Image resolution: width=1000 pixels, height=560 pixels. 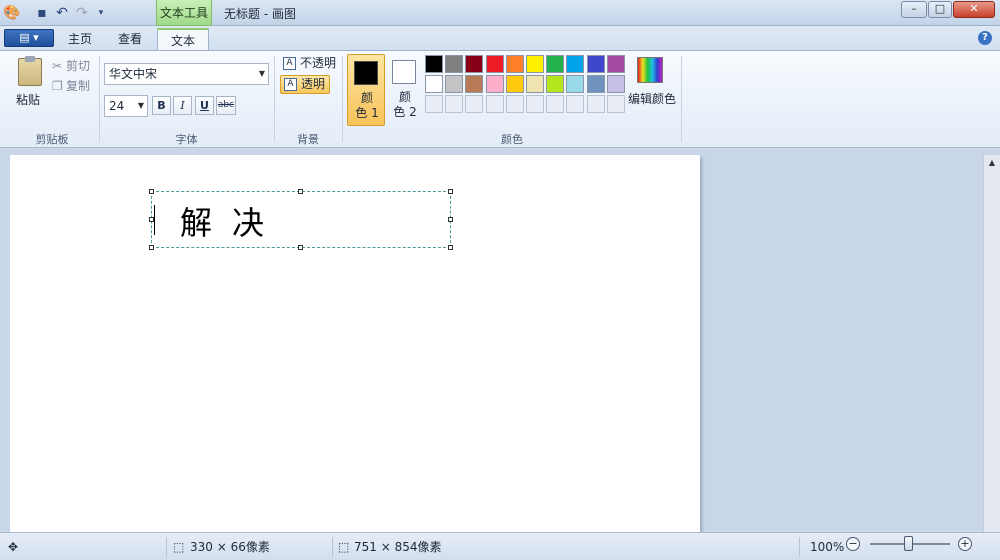 What do you see at coordinates (652, 98) in the screenshot?
I see `edit-colors-button: 编辑颜色` at bounding box center [652, 98].